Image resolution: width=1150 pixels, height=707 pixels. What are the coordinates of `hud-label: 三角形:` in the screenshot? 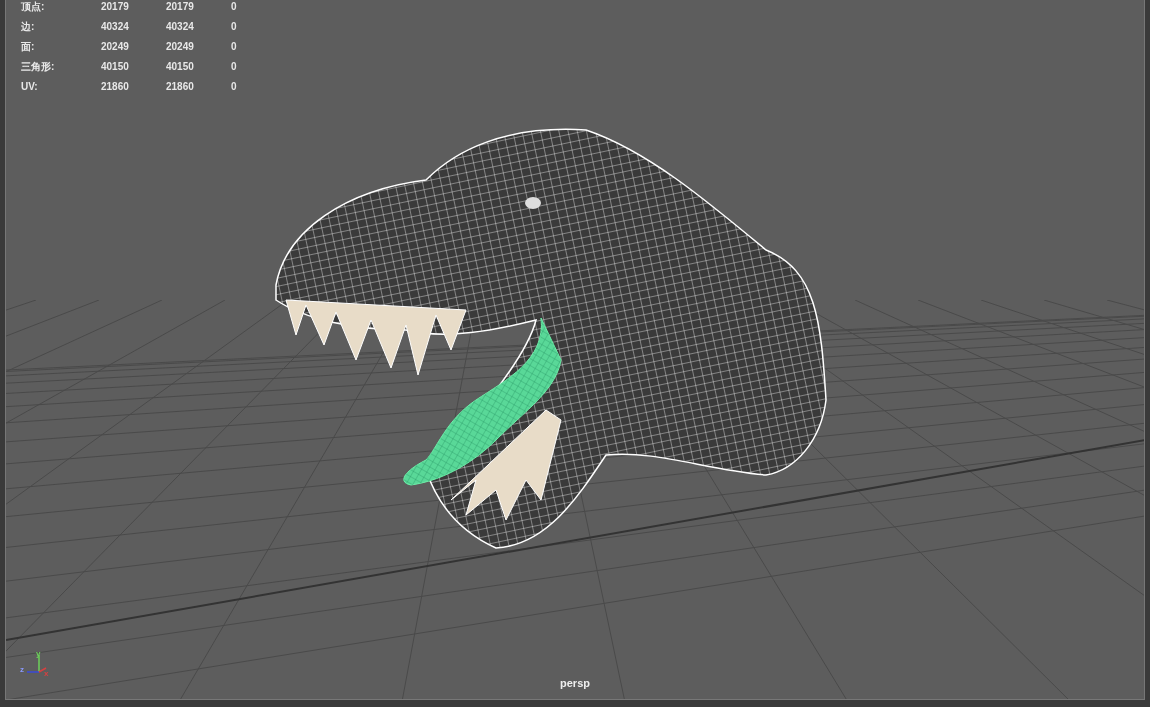 It's located at (38, 67).